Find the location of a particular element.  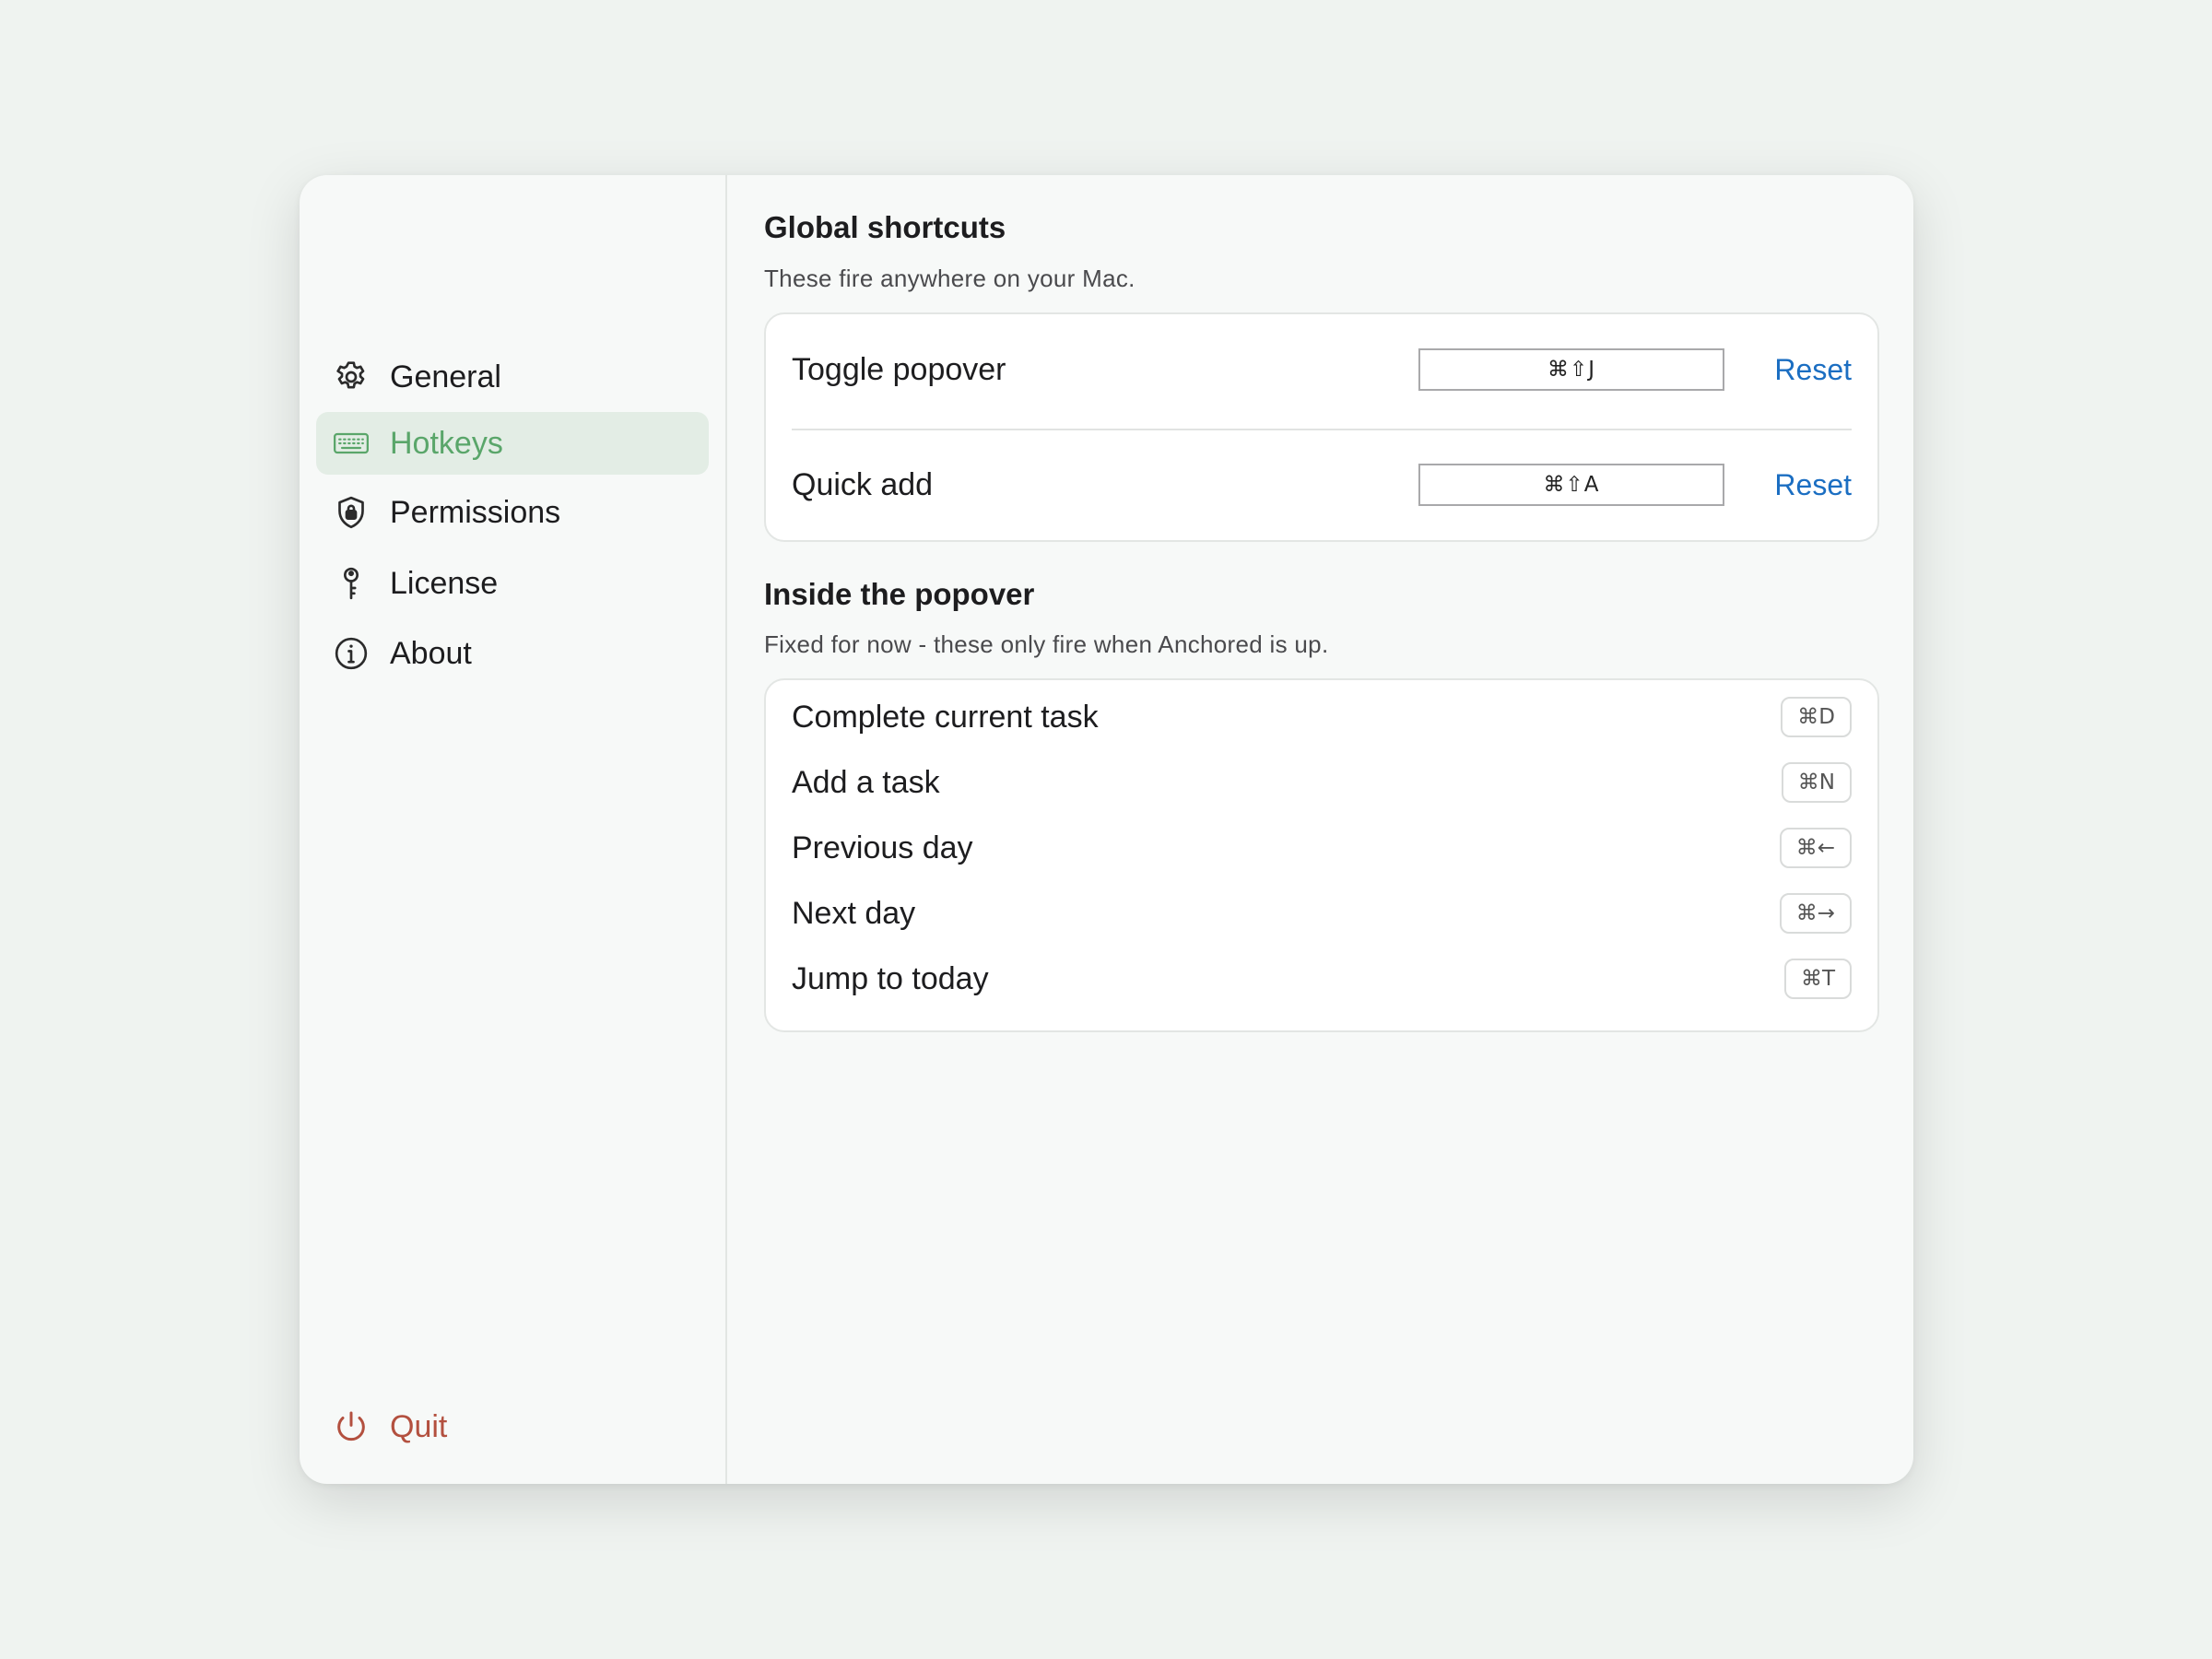

section-title-popover: Inside the popover is located at coordinates (899, 594).